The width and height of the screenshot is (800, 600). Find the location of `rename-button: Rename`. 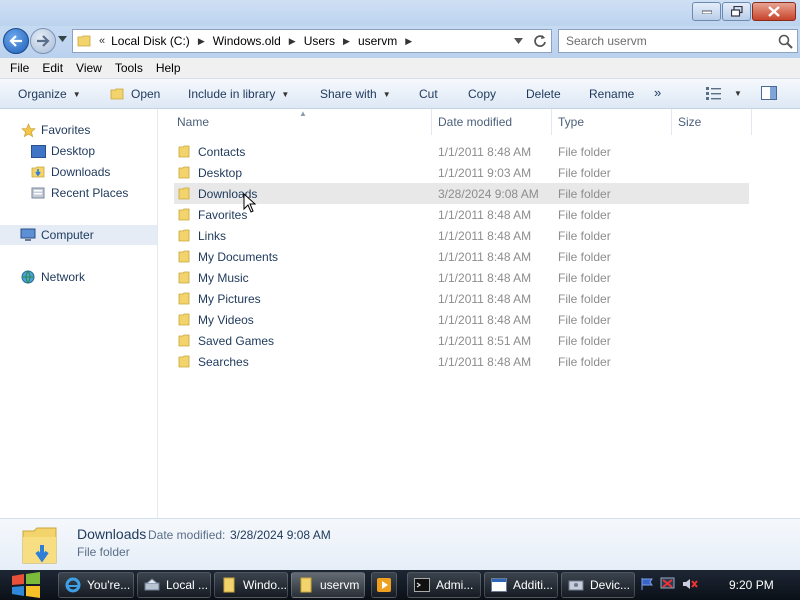

rename-button: Rename is located at coordinates (611, 94).